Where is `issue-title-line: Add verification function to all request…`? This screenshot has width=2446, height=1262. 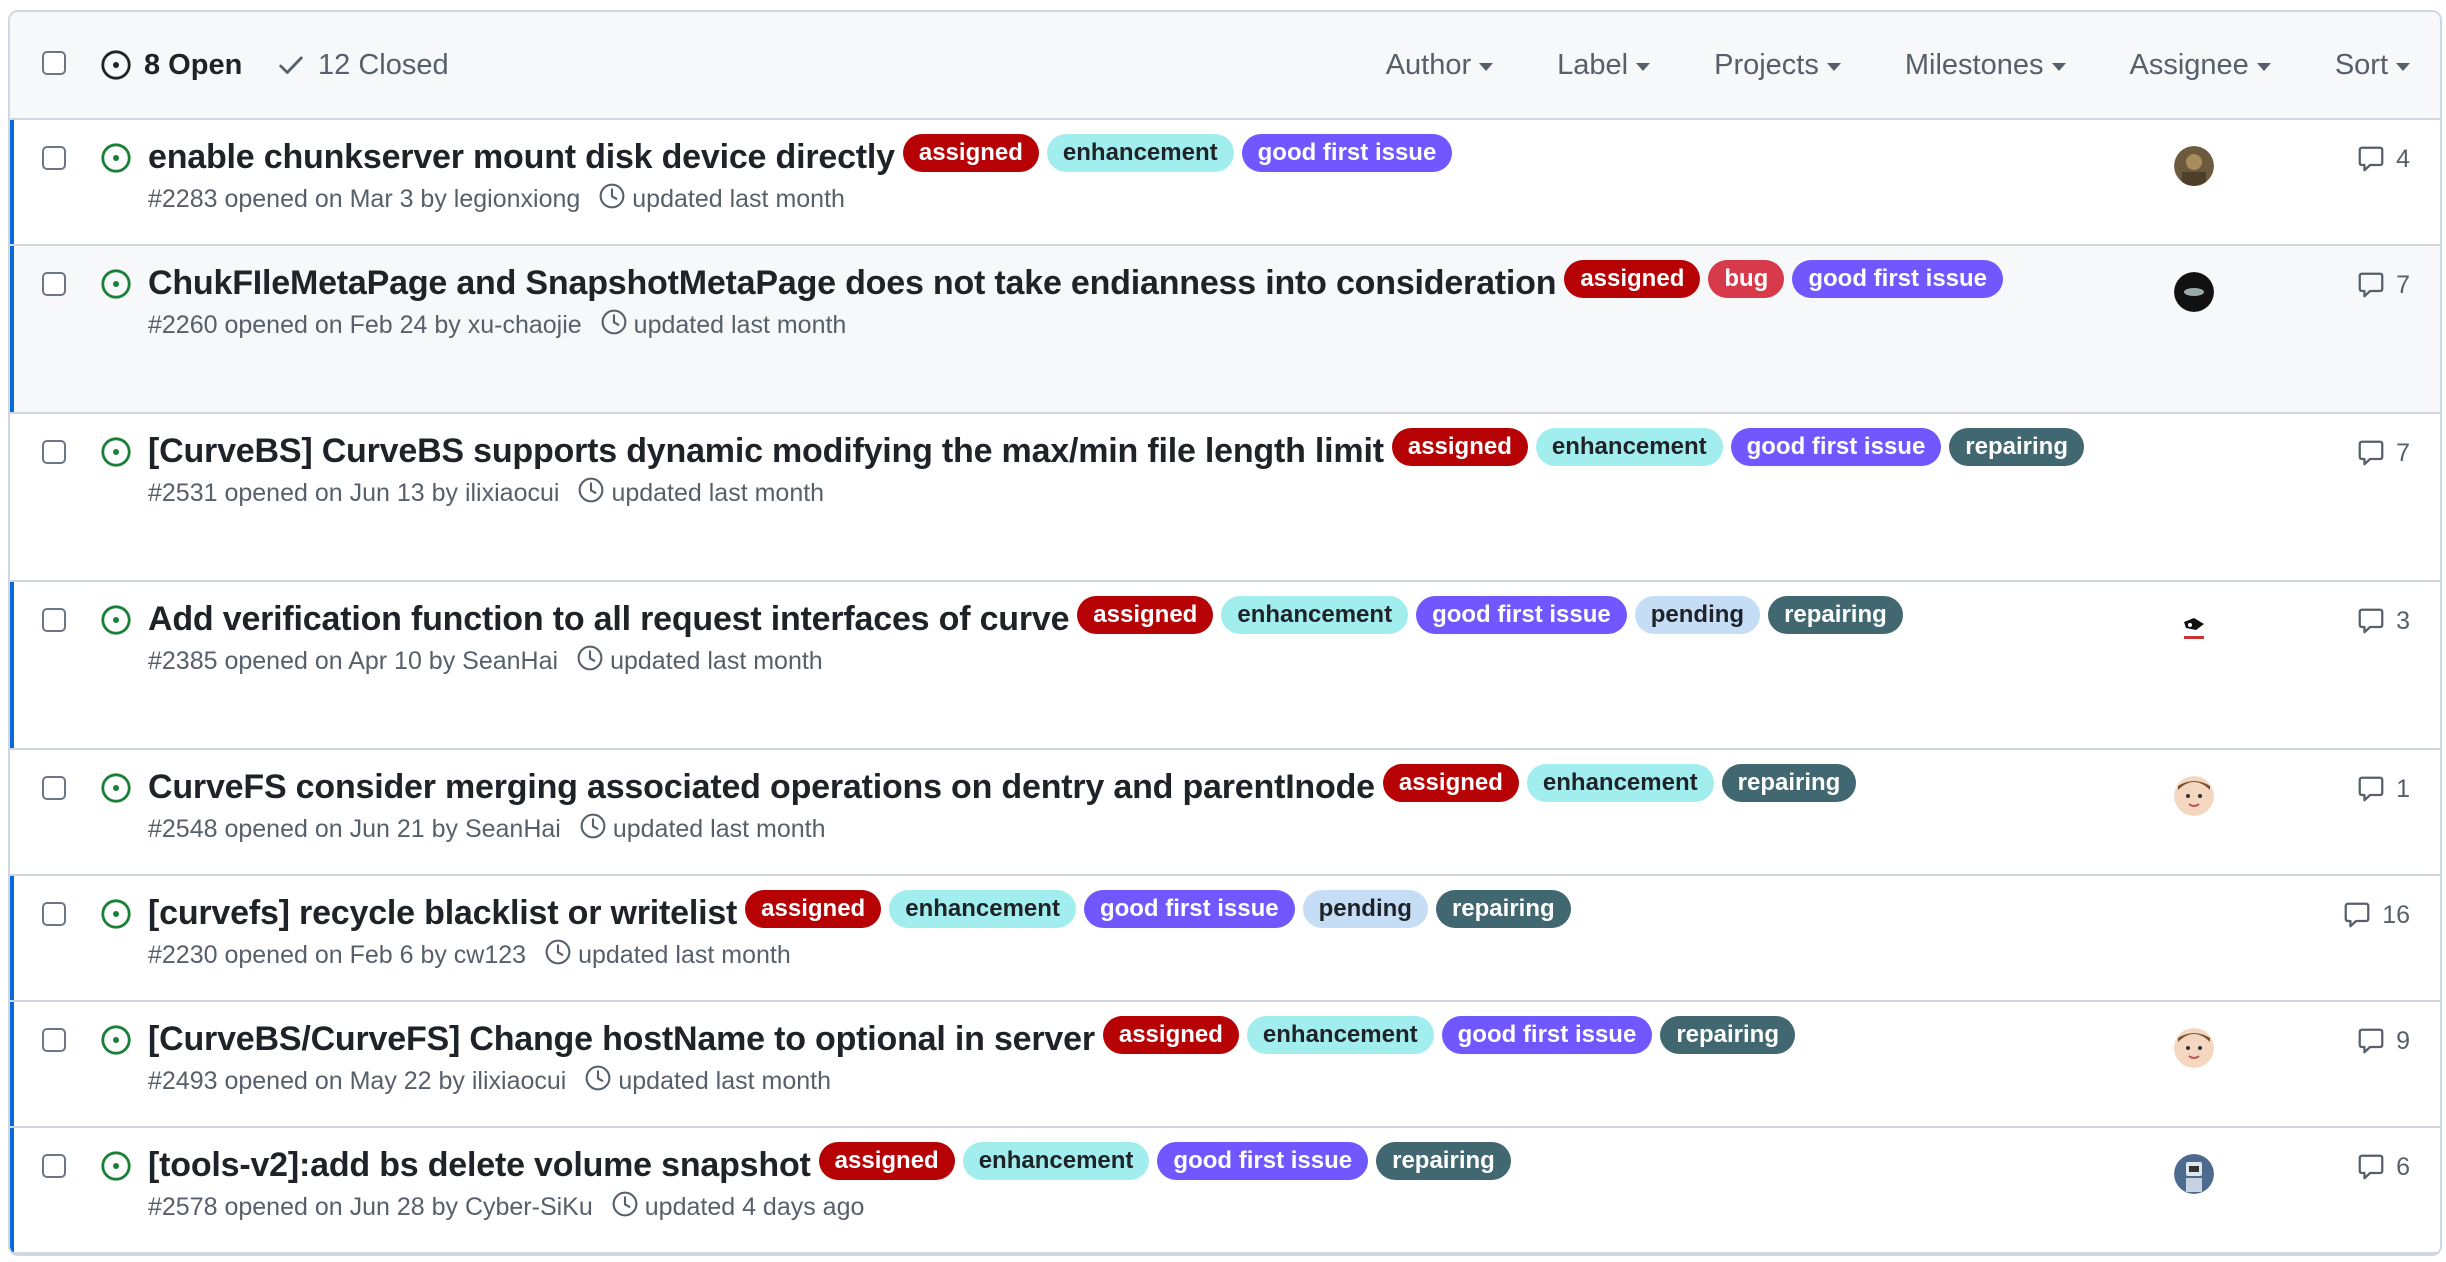 issue-title-line: Add verification function to all request… is located at coordinates (1148, 619).